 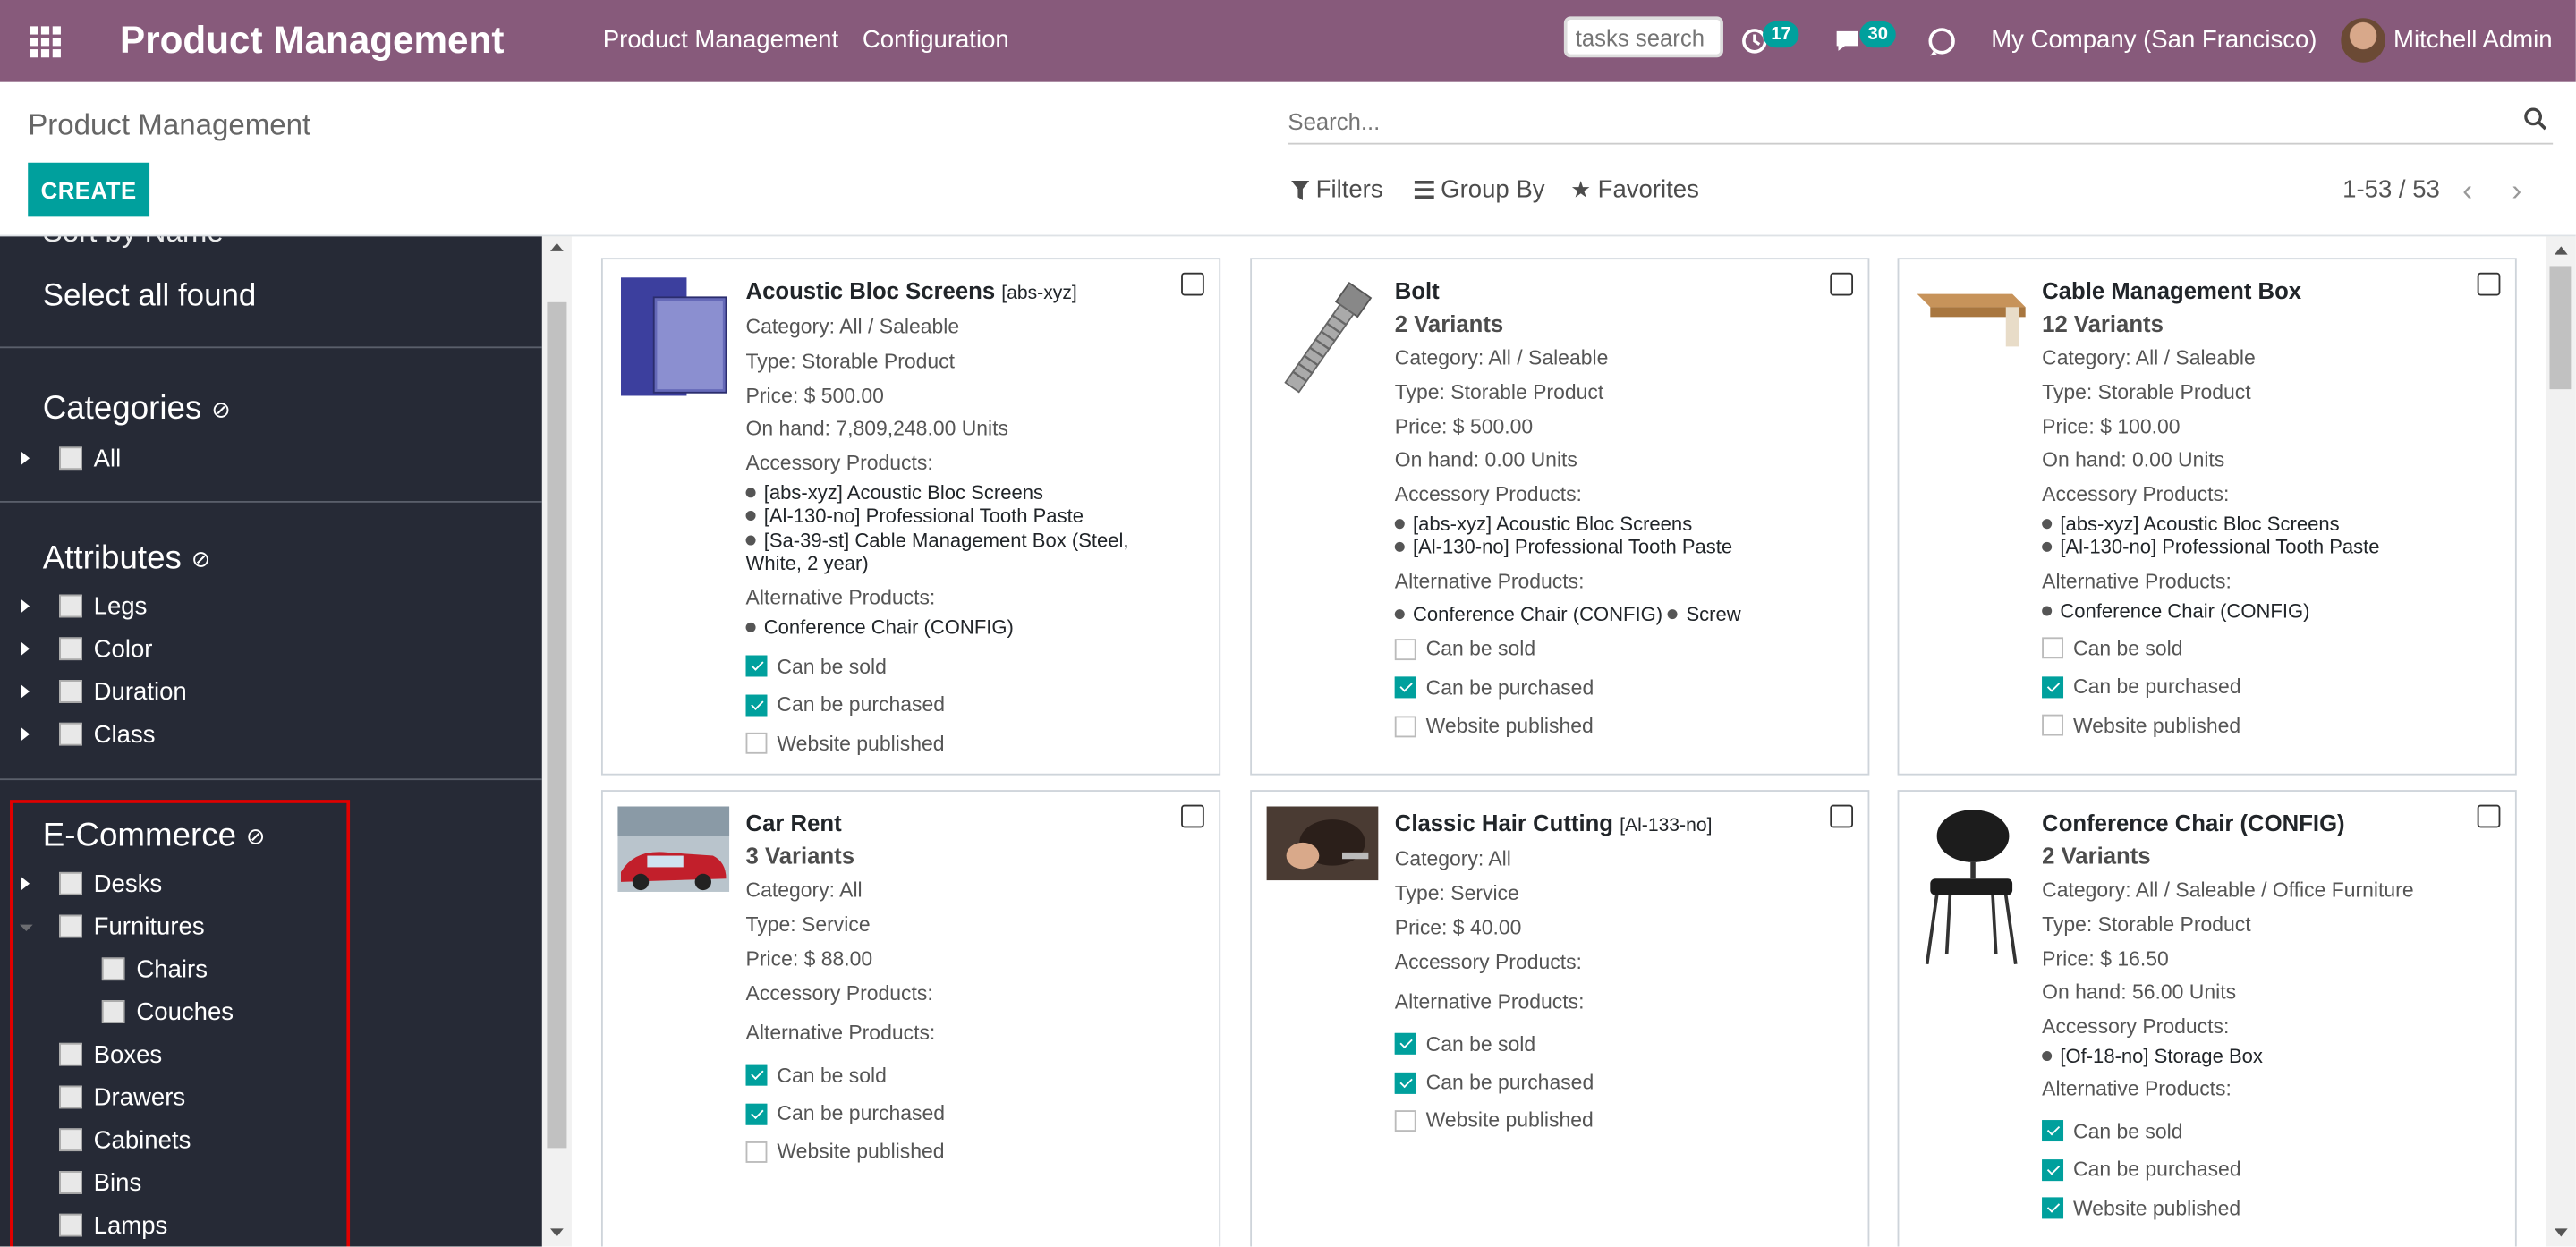 I want to click on product-image-car-rent, so click(x=673, y=849).